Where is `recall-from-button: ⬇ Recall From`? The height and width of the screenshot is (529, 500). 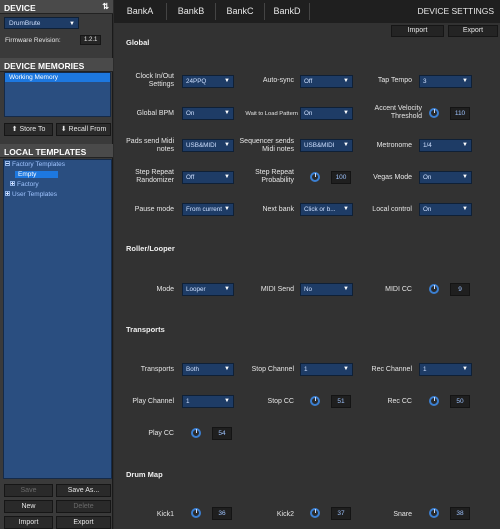 recall-from-button: ⬇ Recall From is located at coordinates (83, 129).